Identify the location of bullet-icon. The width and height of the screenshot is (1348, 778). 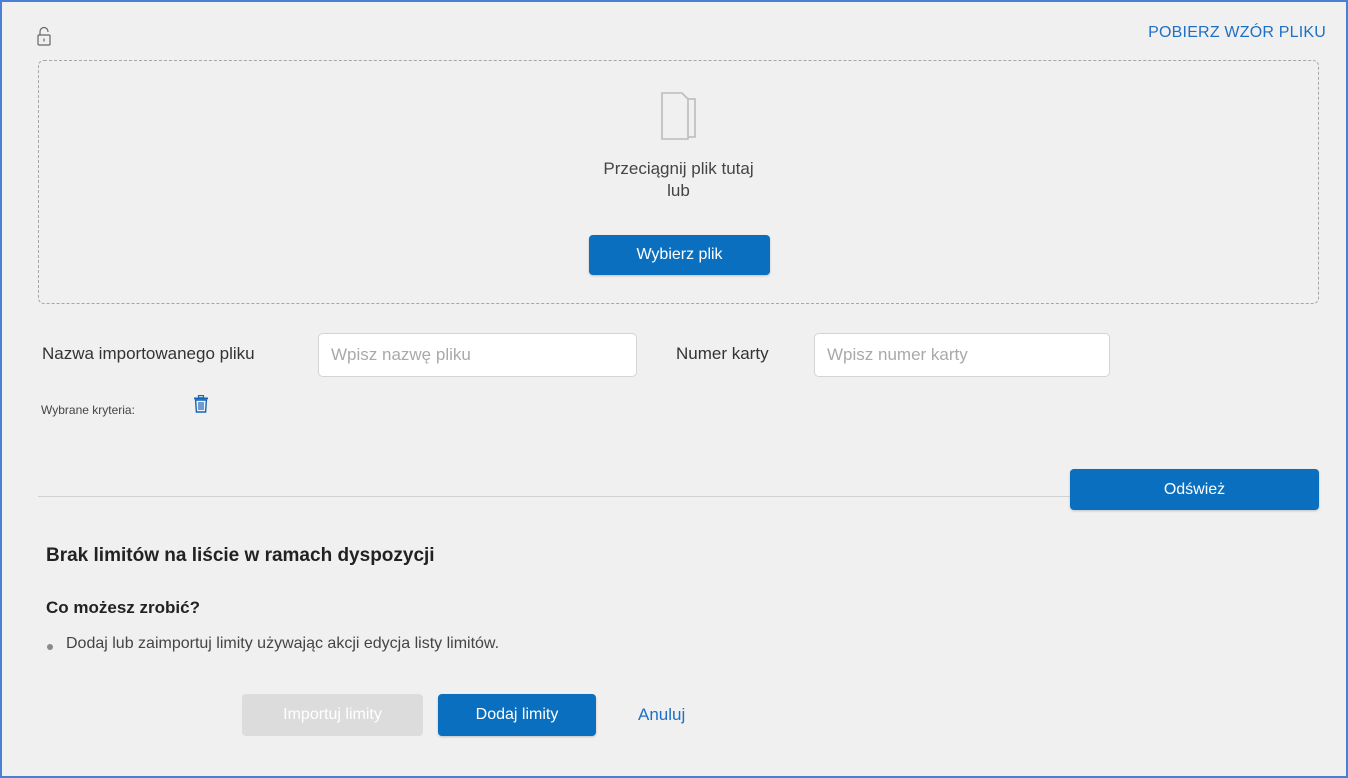
(50, 647).